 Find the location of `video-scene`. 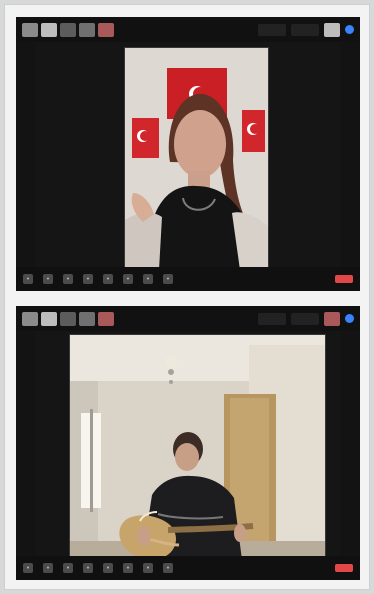

video-scene is located at coordinates (196, 159).